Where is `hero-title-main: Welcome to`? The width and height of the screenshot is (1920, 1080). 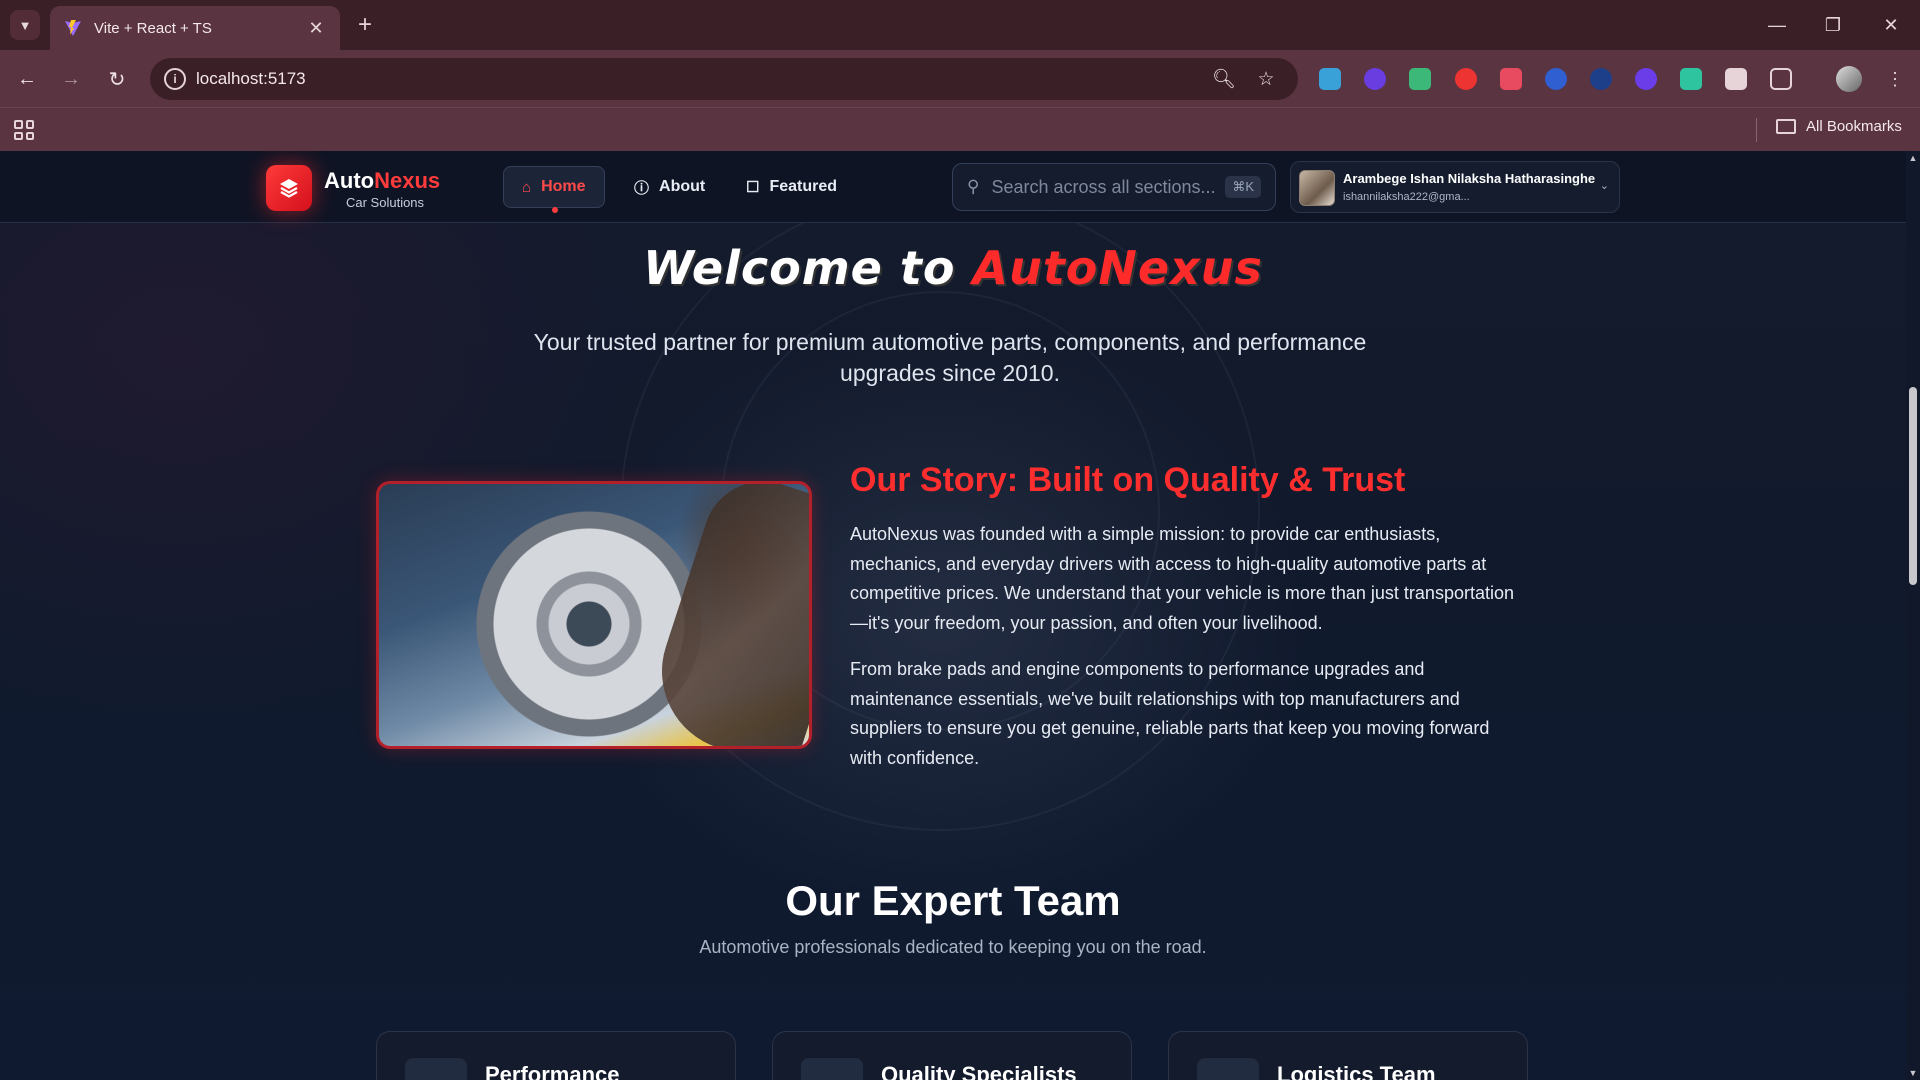 hero-title-main: Welcome to is located at coordinates (808, 268).